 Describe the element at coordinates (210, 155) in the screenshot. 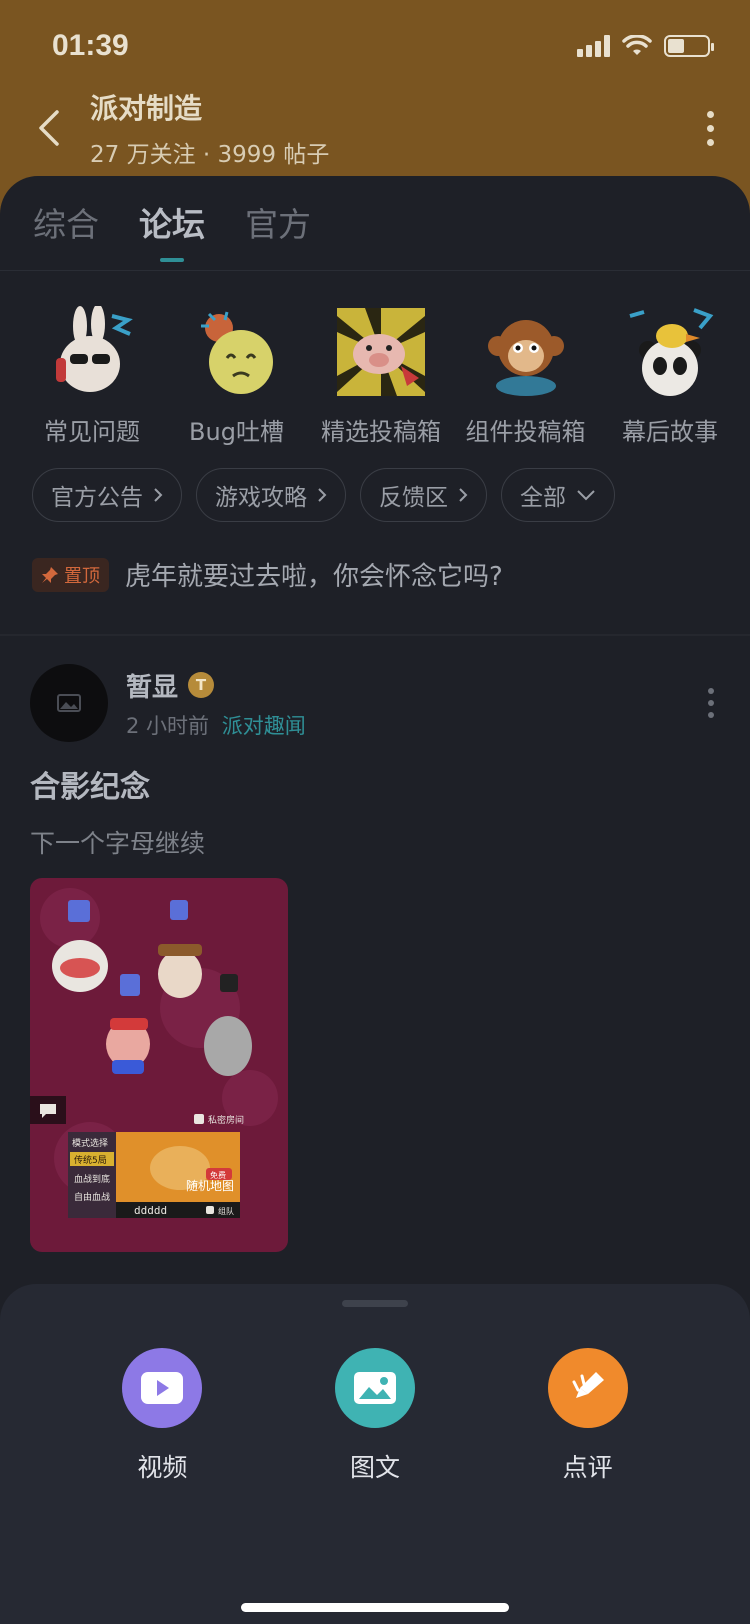

I see `forum-stats: 27 万关注 · 3999 帖子` at that location.